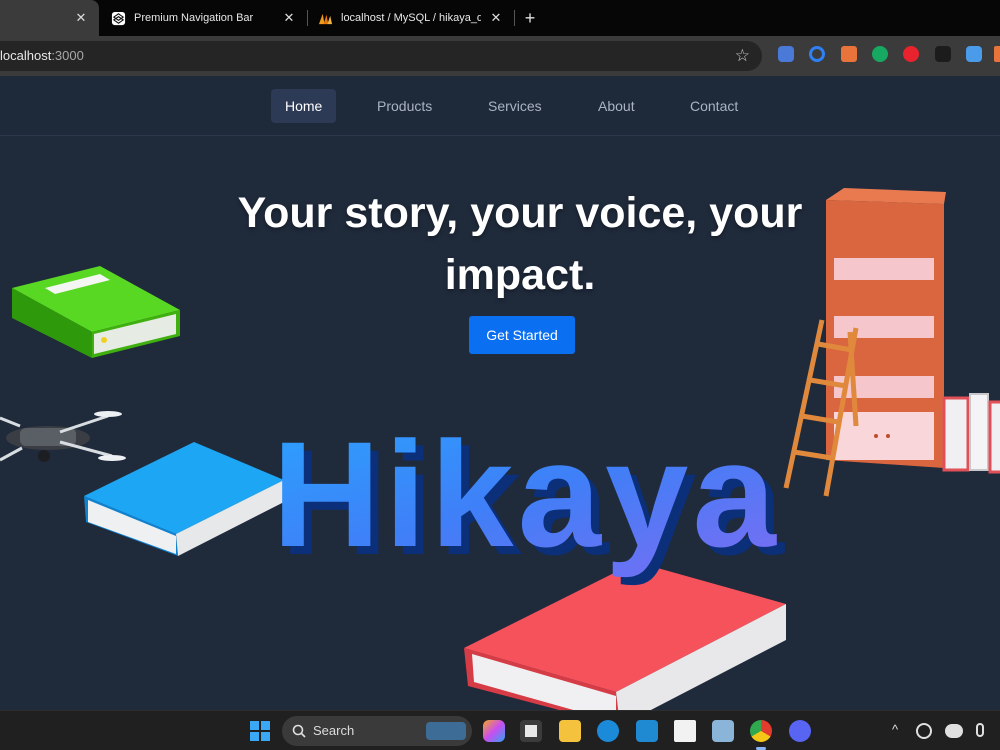  Describe the element at coordinates (520, 213) in the screenshot. I see `hero-heading-line-1: Your story, your voice, your` at that location.